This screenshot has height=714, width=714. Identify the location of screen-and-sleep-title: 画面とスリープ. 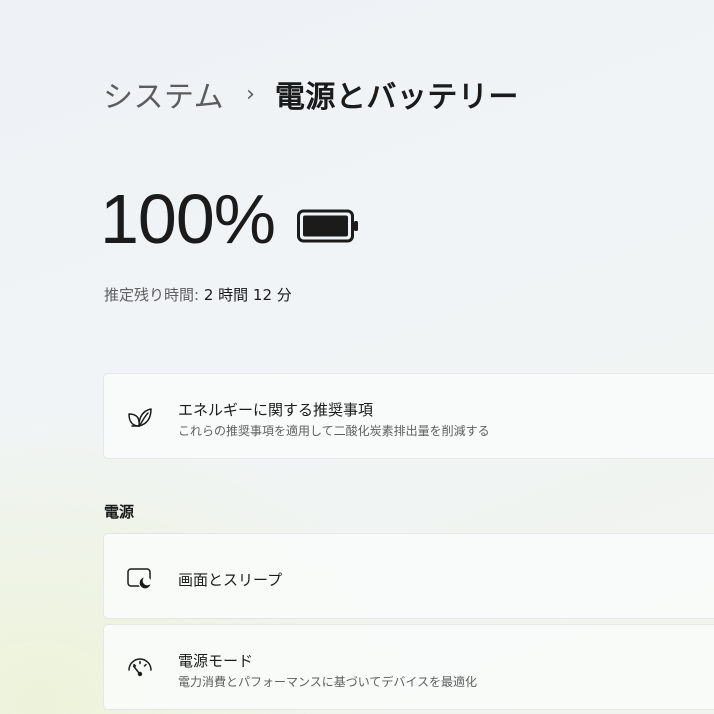
(230, 580).